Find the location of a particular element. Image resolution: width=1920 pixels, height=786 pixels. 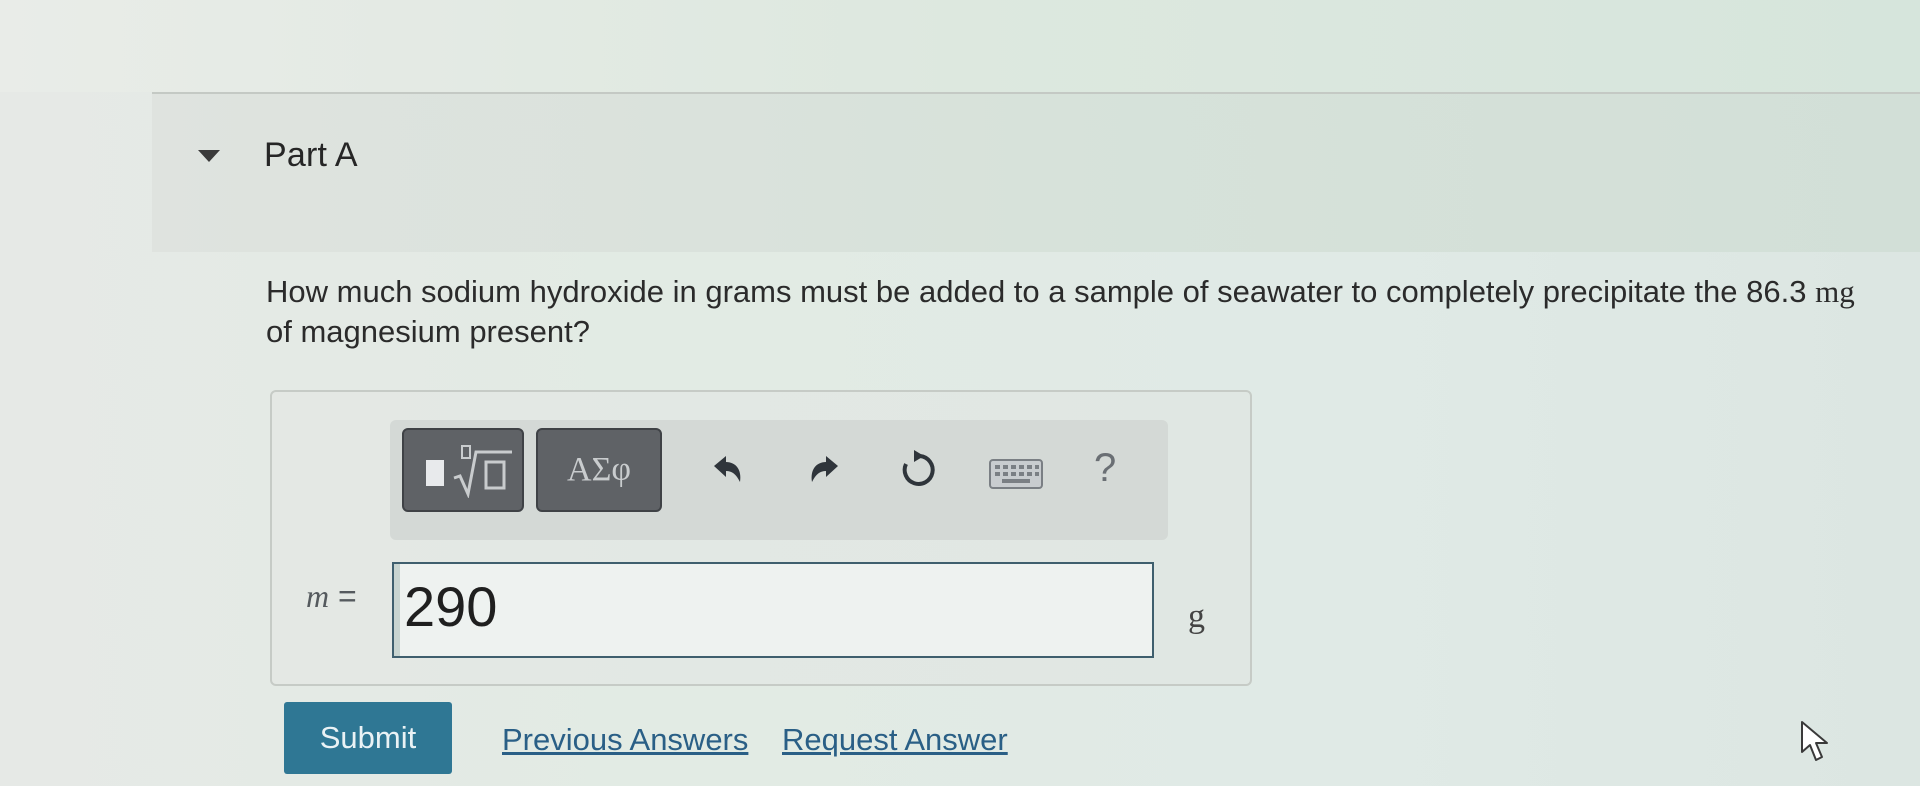

templates-radical-icon is located at coordinates (482, 471).